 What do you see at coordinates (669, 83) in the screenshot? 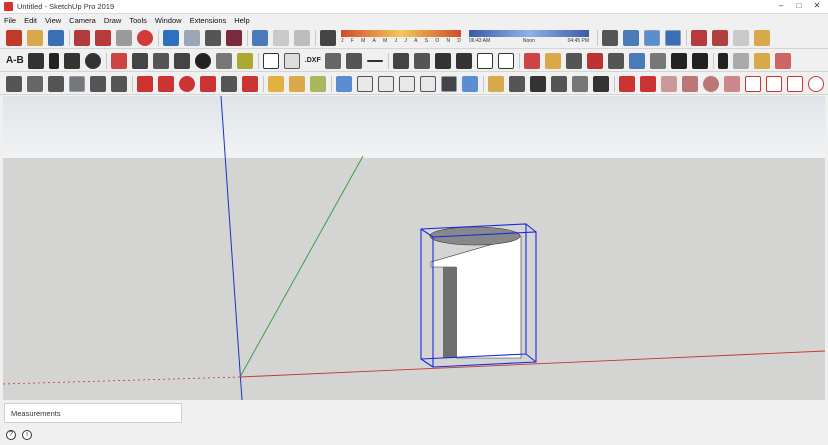
I see `rectangle-tool-icon` at bounding box center [669, 83].